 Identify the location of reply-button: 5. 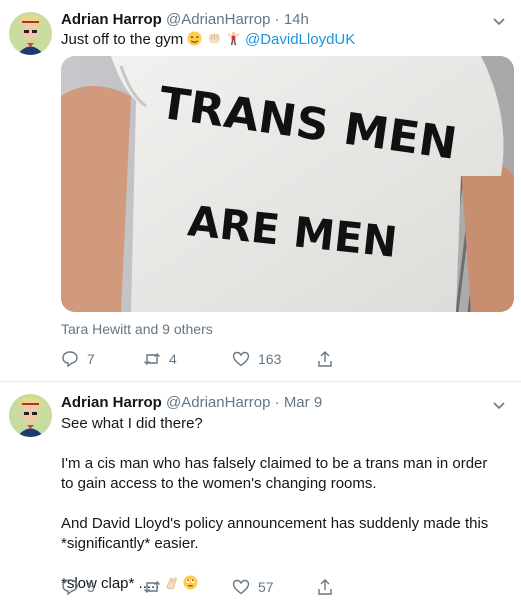
(78, 587).